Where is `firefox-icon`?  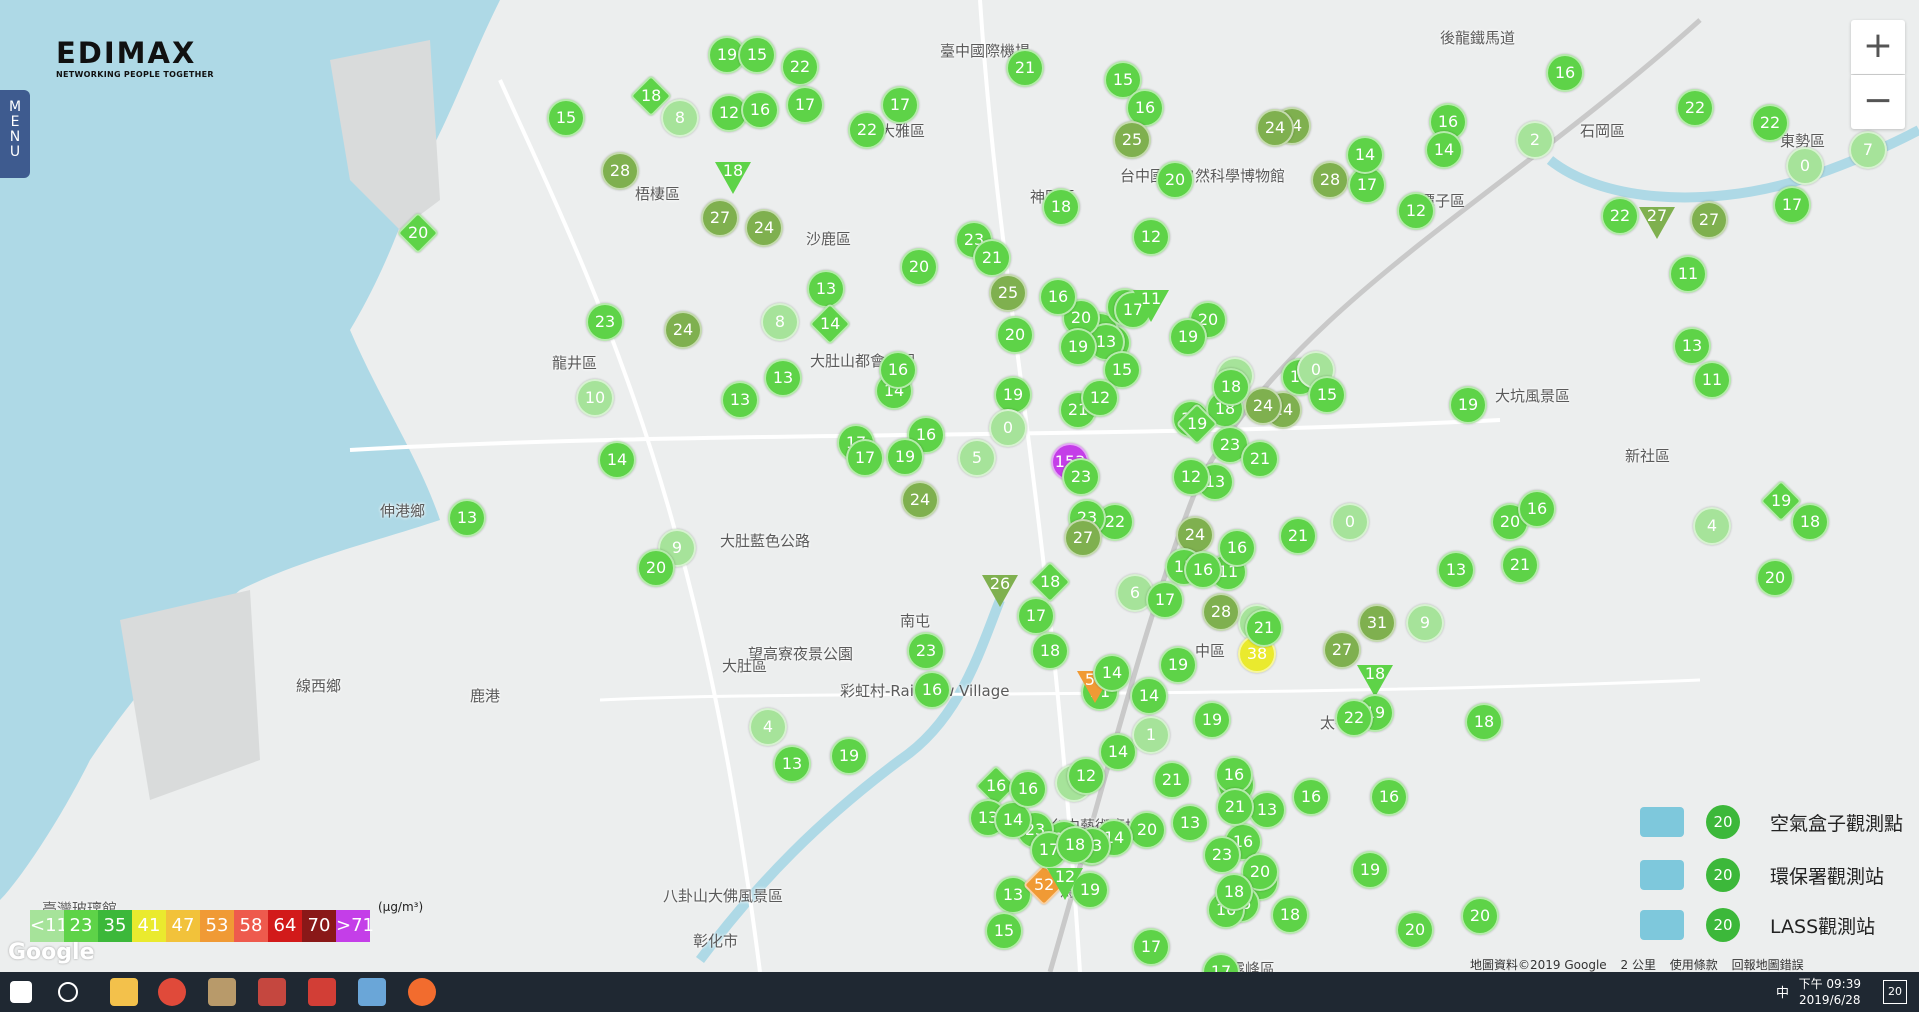
firefox-icon is located at coordinates (422, 992).